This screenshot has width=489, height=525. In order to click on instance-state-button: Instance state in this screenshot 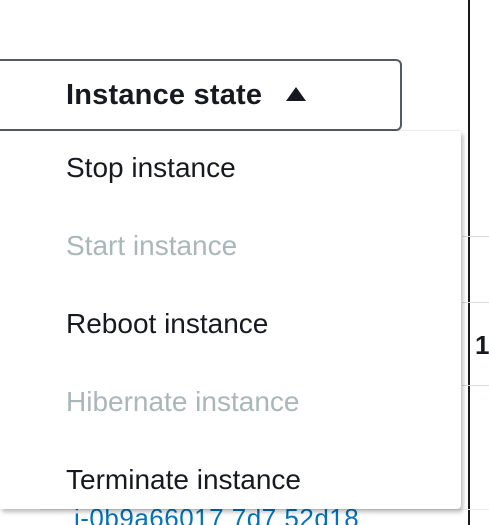, I will do `click(201, 95)`.